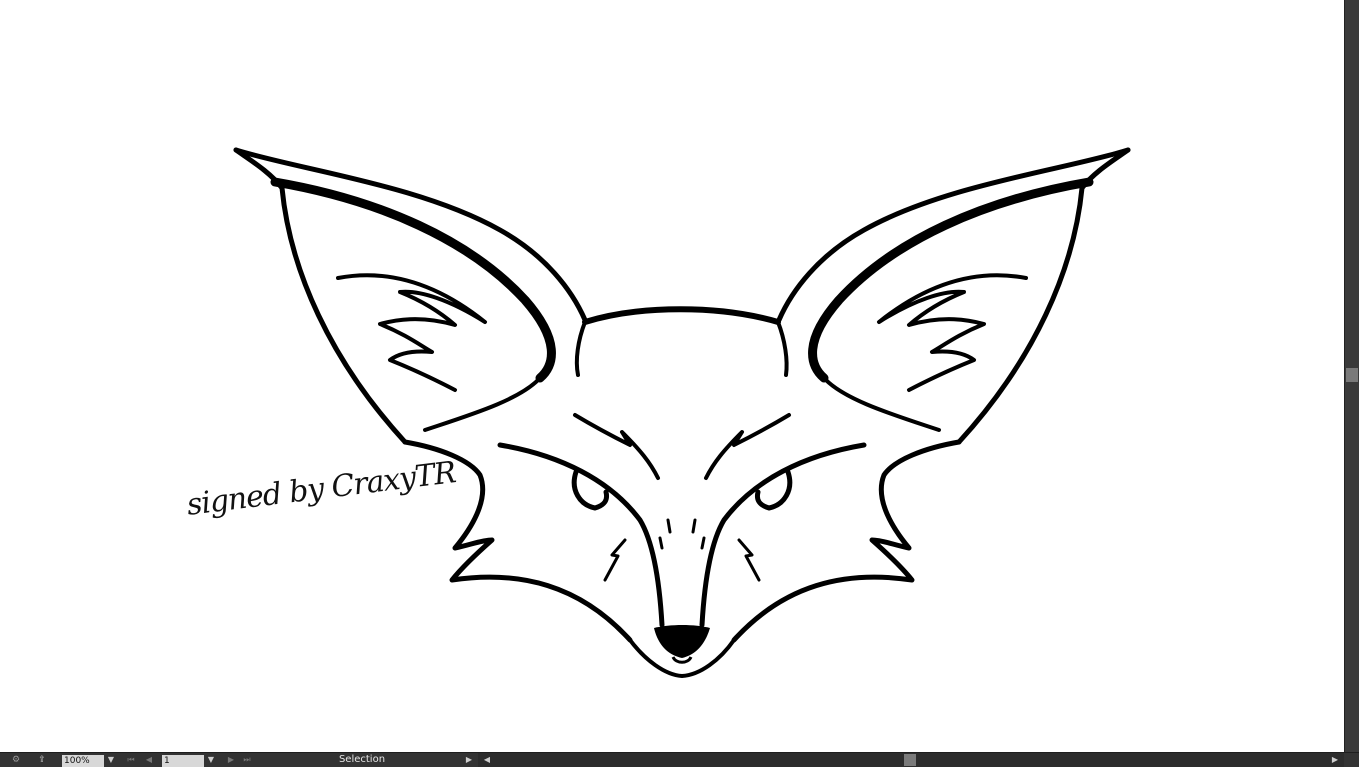 The image size is (1359, 767). What do you see at coordinates (616, 446) in the screenshot?
I see `left-brow` at bounding box center [616, 446].